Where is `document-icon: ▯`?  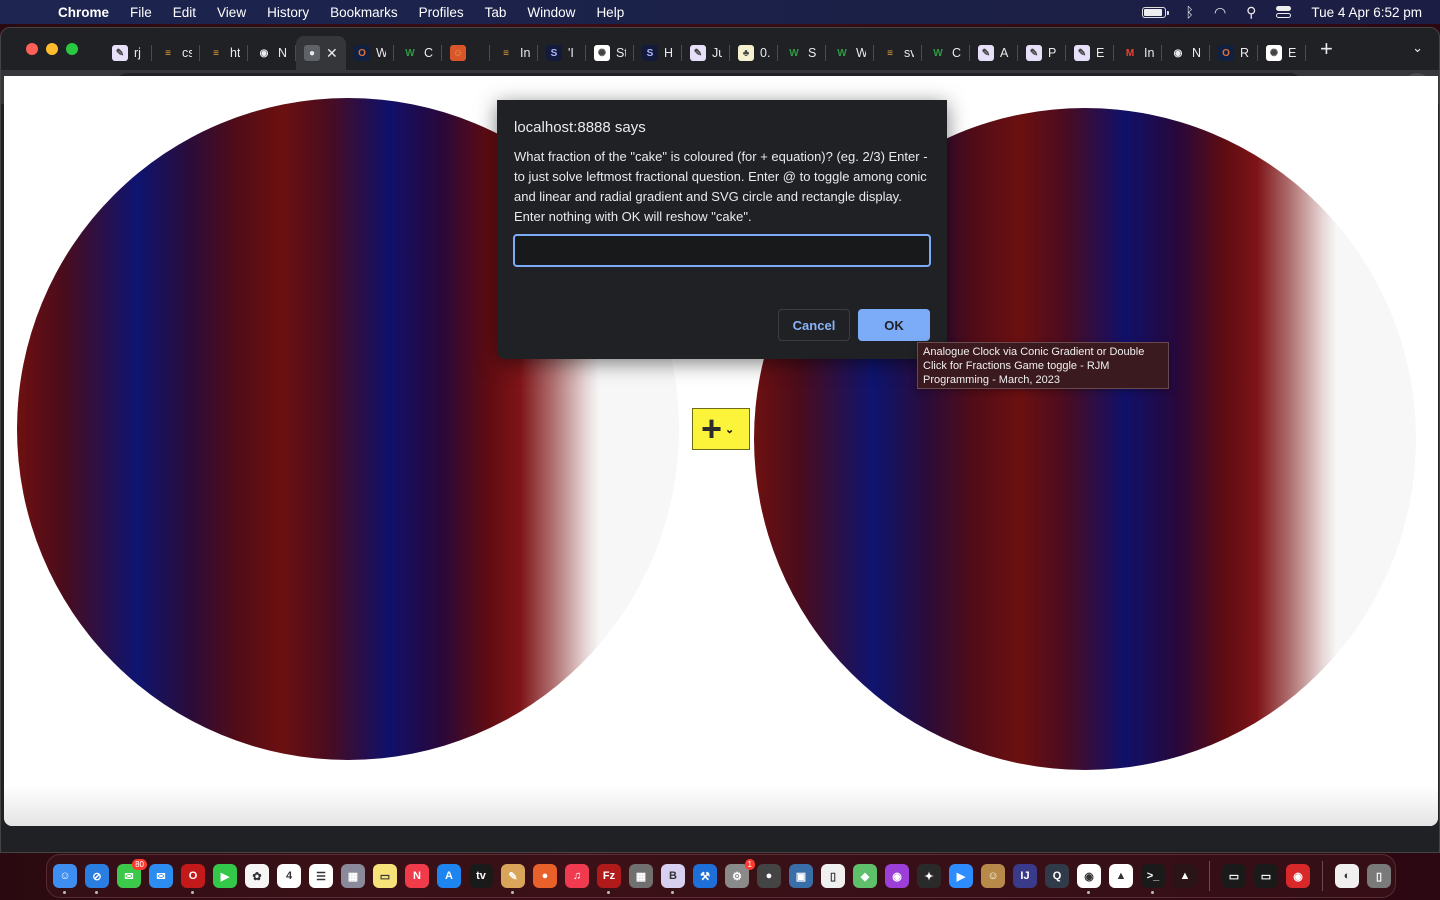 document-icon: ▯ is located at coordinates (833, 876).